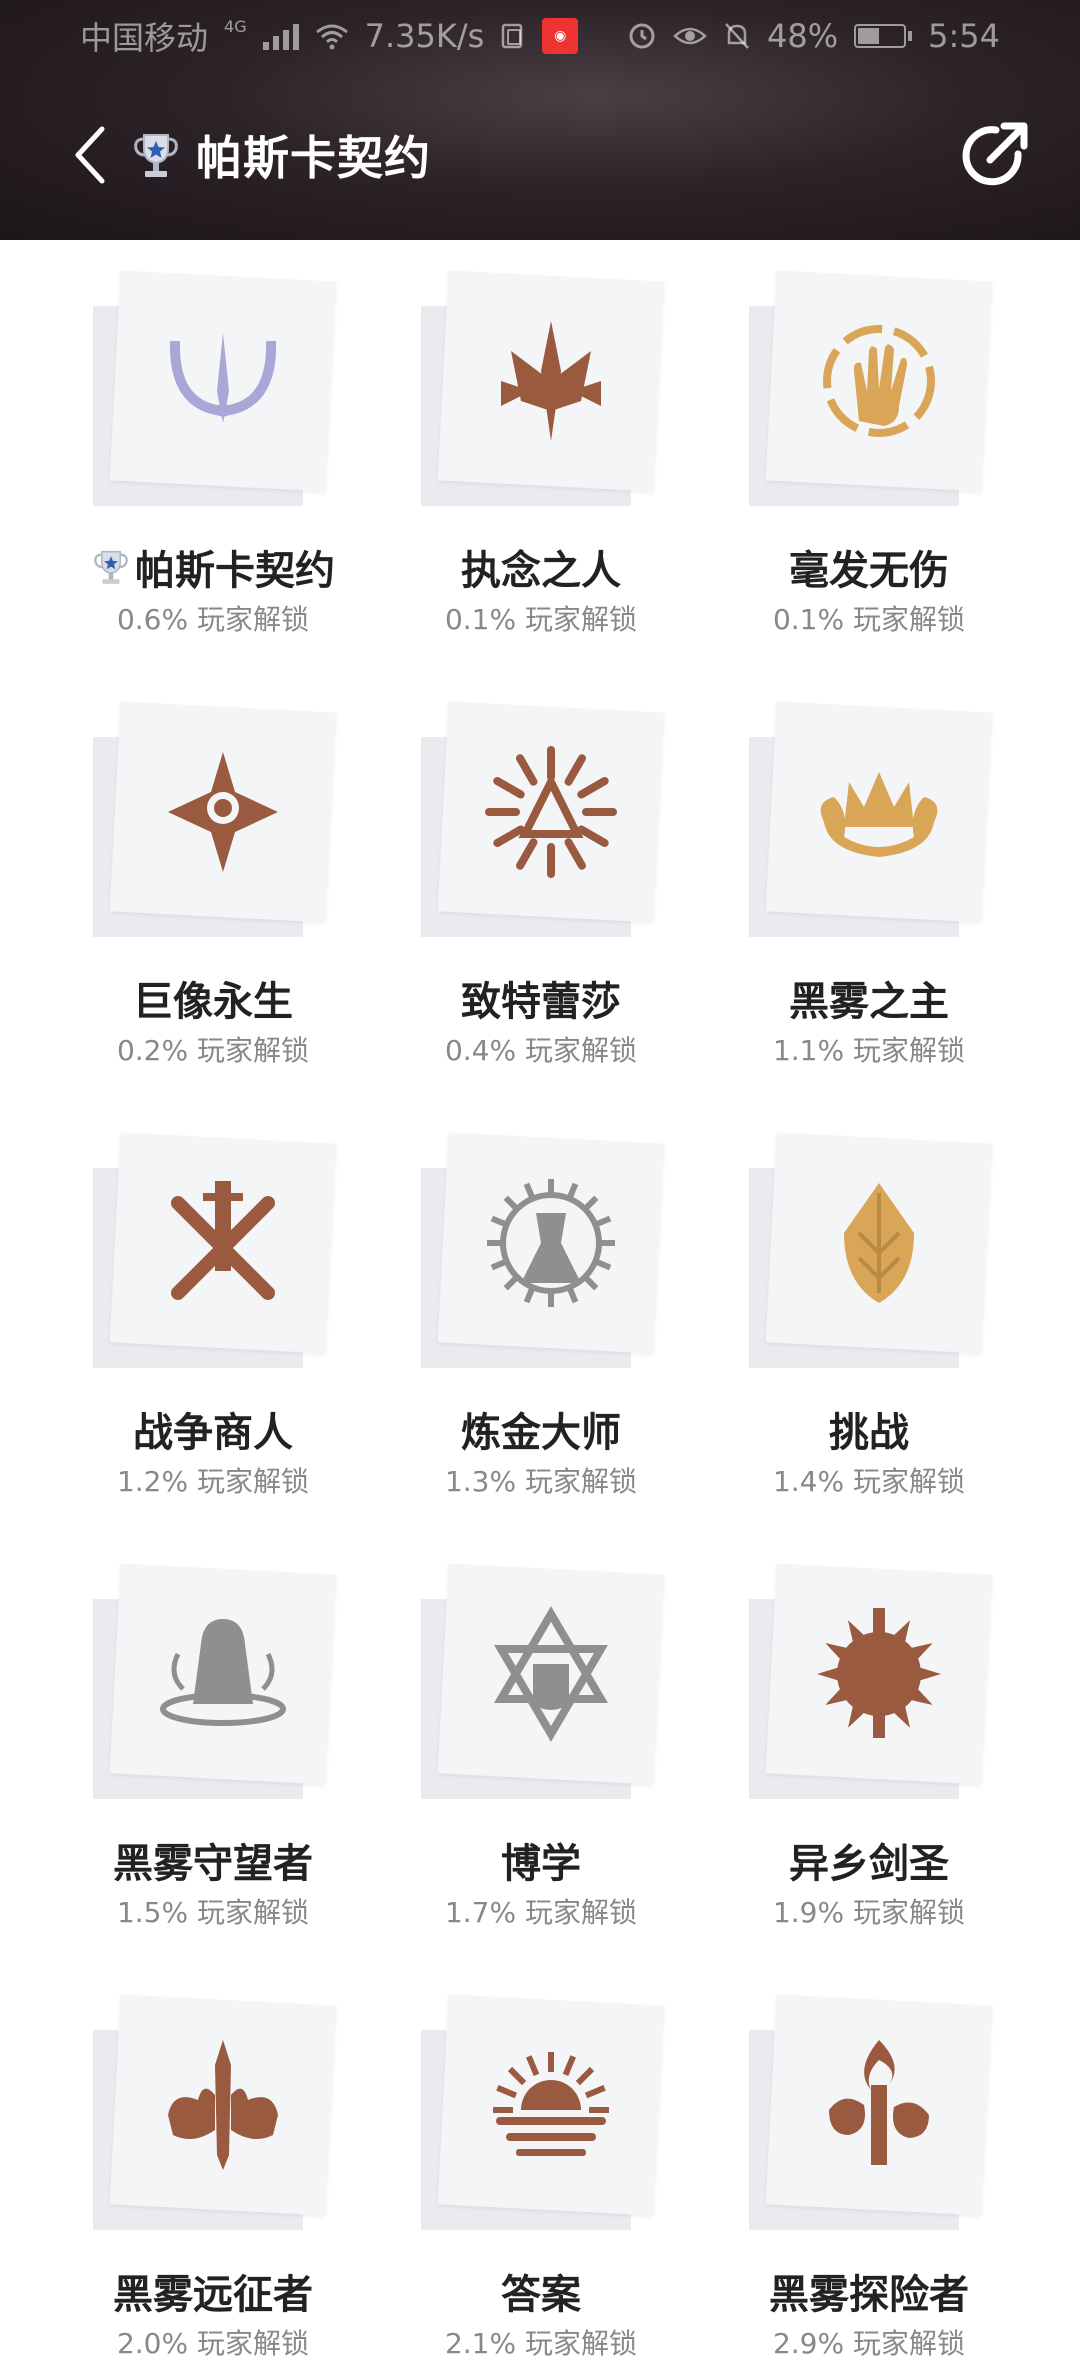 This screenshot has width=1080, height=2364. I want to click on shield-leaf-emblem-icon, so click(879, 1243).